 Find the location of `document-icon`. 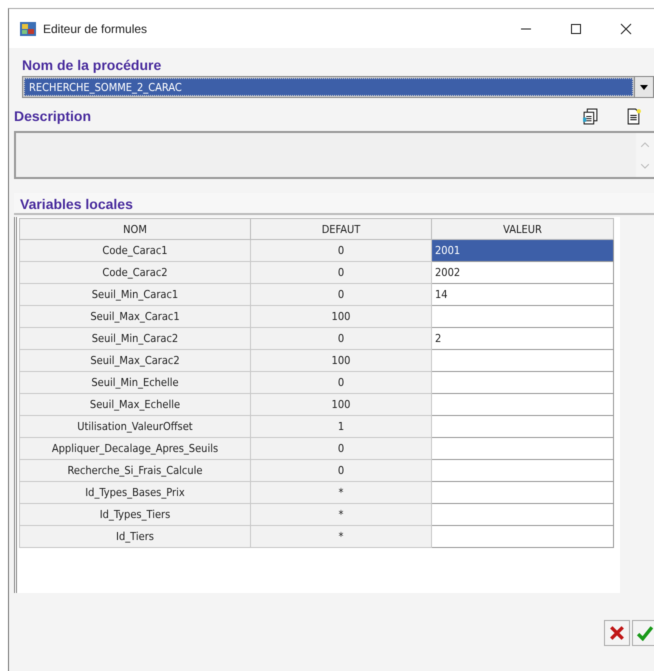

document-icon is located at coordinates (633, 116).